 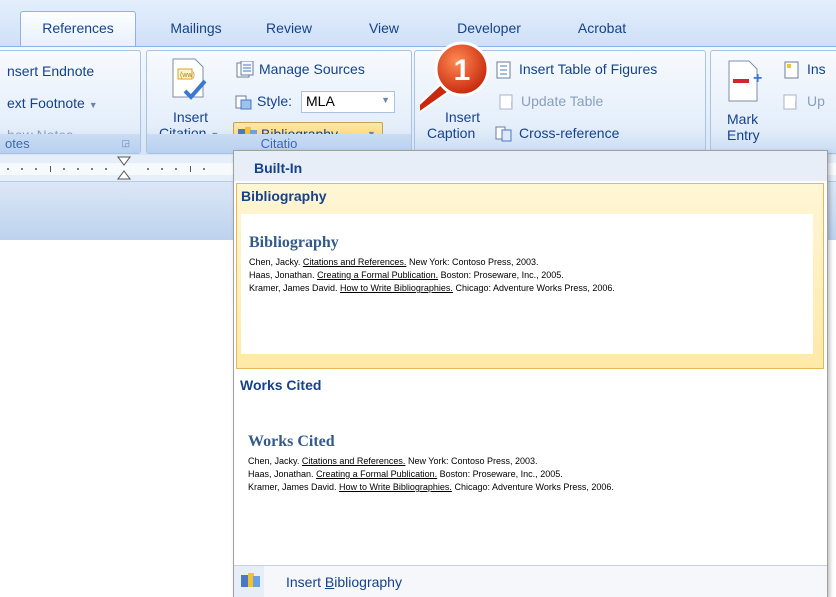 What do you see at coordinates (291, 441) in the screenshot?
I see `preview-title: Works Cited` at bounding box center [291, 441].